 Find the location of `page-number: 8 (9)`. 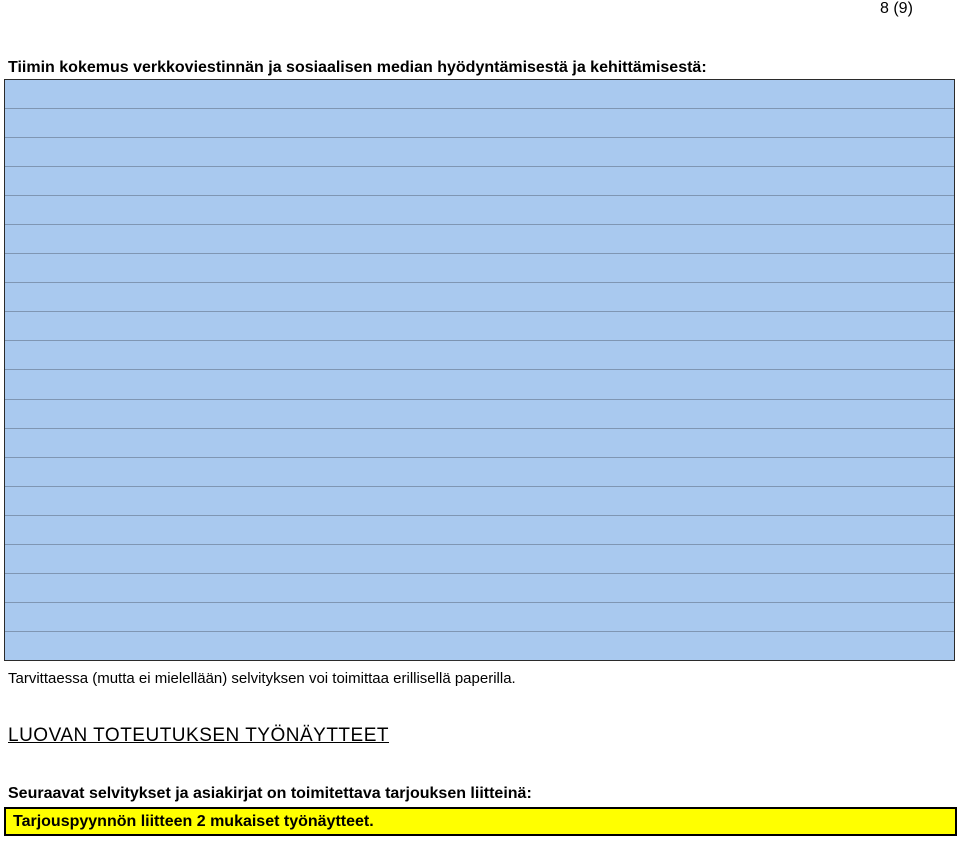

page-number: 8 (9) is located at coordinates (896, 8).